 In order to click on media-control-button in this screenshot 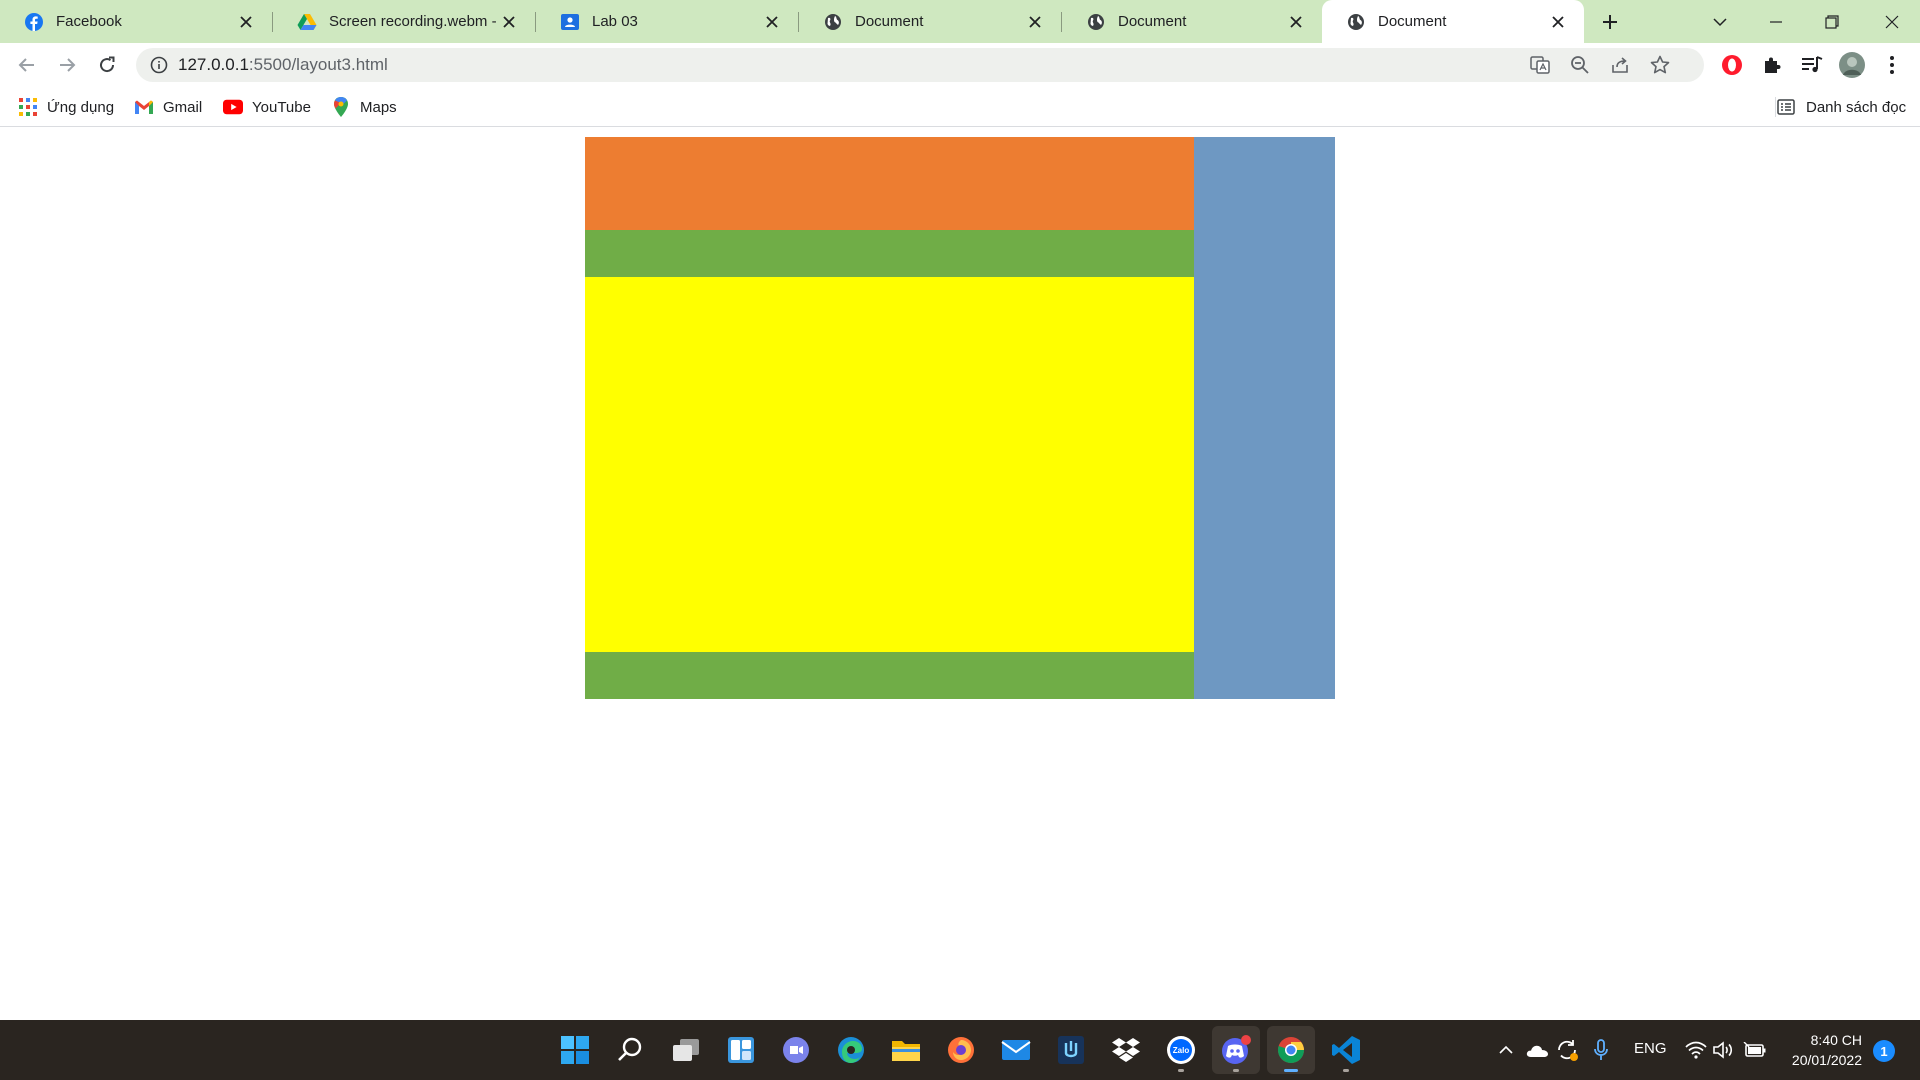, I will do `click(1812, 65)`.